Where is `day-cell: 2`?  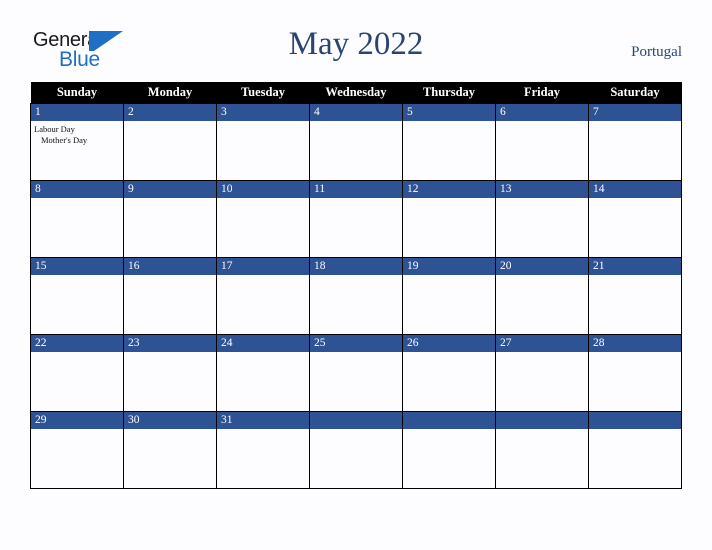 day-cell: 2 is located at coordinates (170, 142).